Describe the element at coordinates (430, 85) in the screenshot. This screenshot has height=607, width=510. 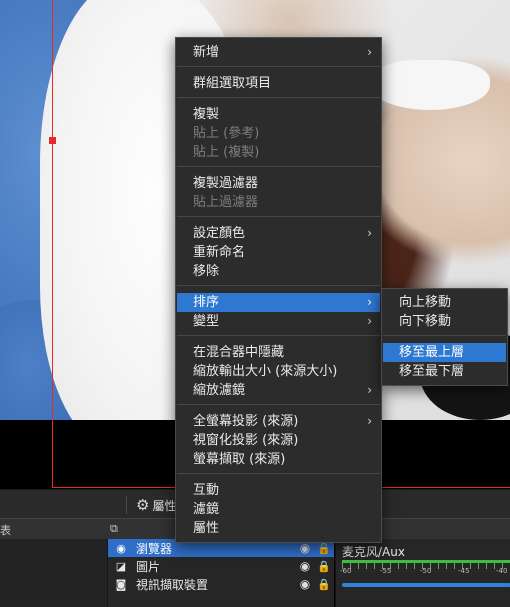
I see `preview-image-region` at that location.